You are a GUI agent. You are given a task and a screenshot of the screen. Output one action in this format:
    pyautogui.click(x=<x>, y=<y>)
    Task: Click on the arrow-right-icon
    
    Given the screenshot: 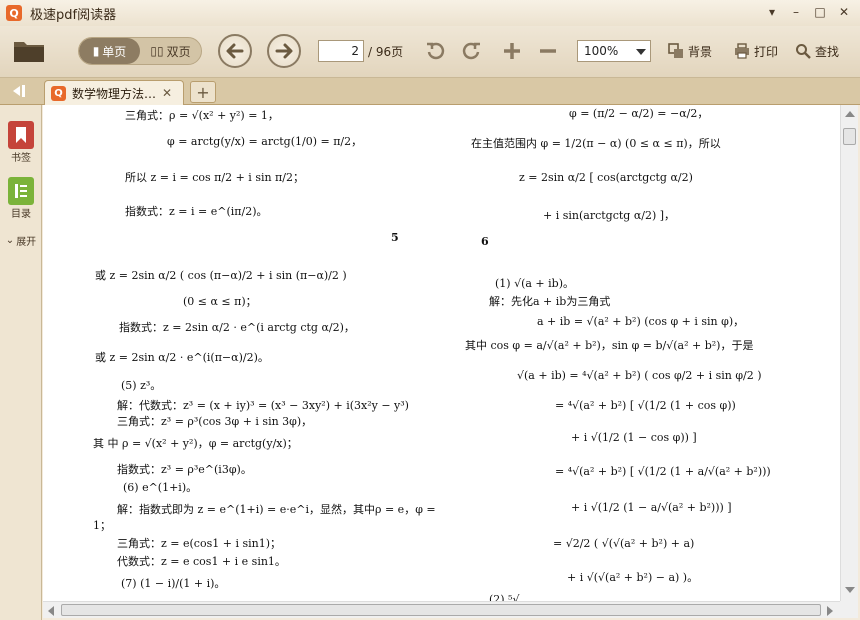 What is the action you would take?
    pyautogui.click(x=284, y=51)
    